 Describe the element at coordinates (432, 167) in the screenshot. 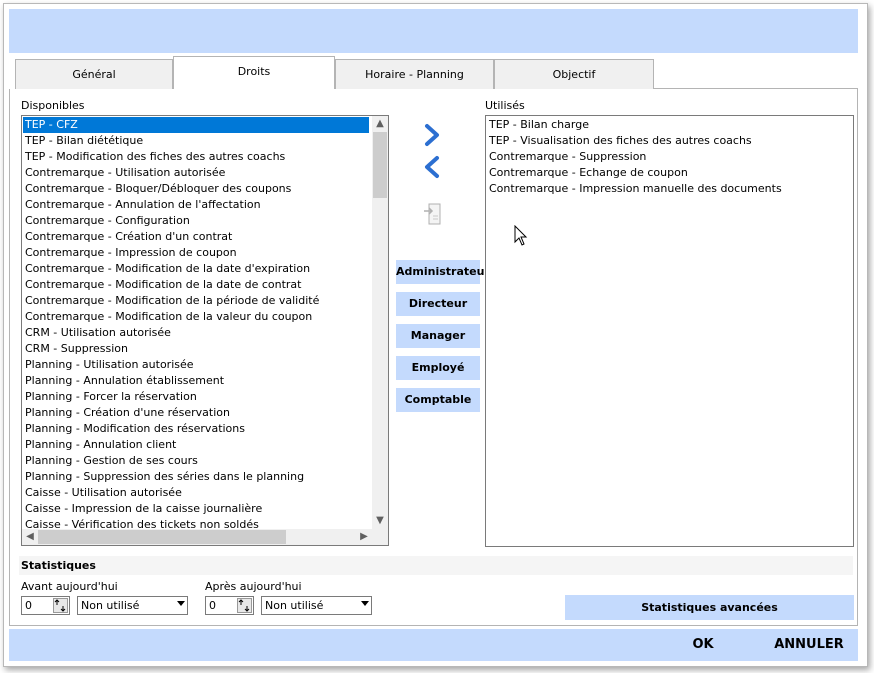

I see `move-left-icon` at that location.